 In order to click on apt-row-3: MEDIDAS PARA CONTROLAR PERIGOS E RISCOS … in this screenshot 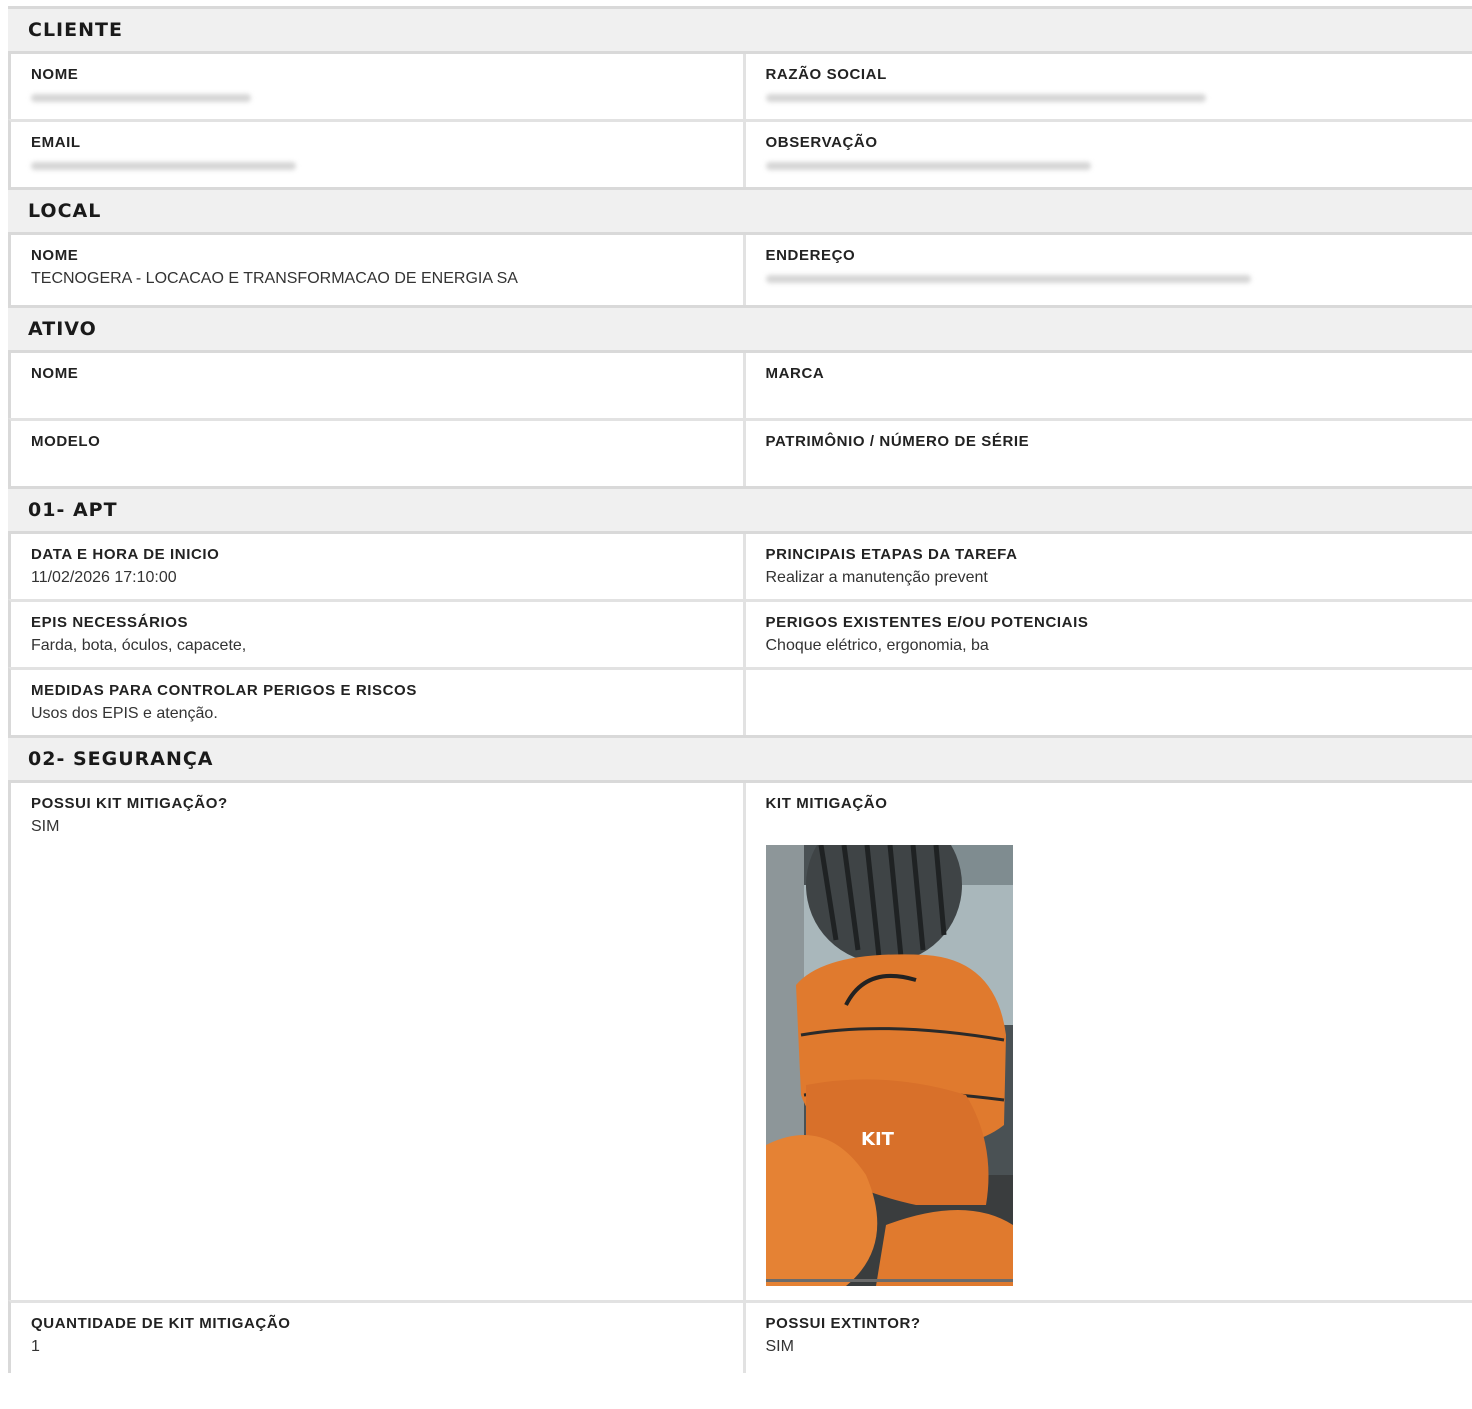, I will do `click(740, 701)`.